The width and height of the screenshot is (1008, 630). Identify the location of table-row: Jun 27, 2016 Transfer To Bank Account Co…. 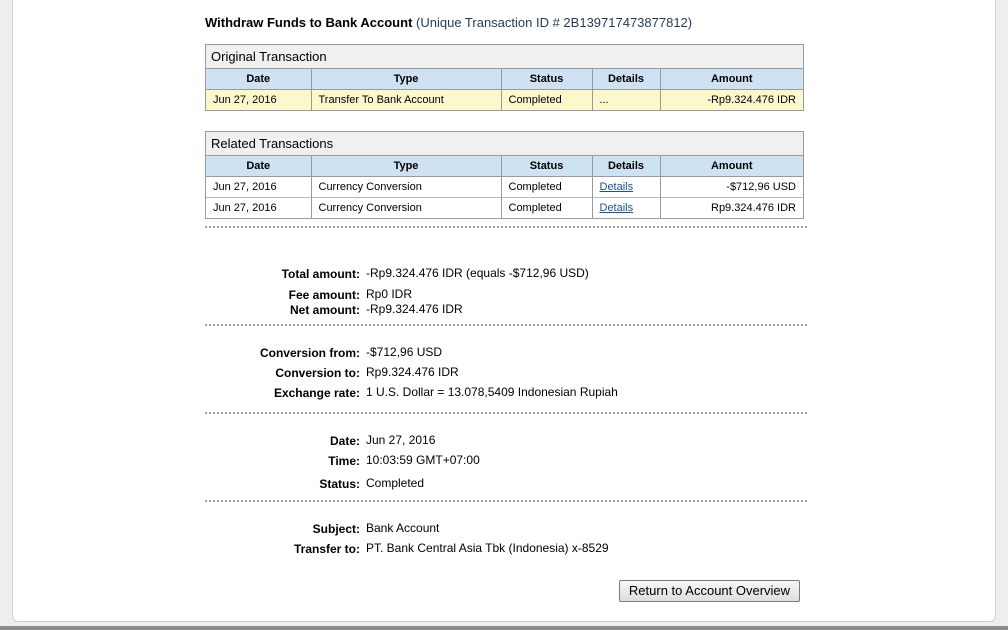
(504, 99).